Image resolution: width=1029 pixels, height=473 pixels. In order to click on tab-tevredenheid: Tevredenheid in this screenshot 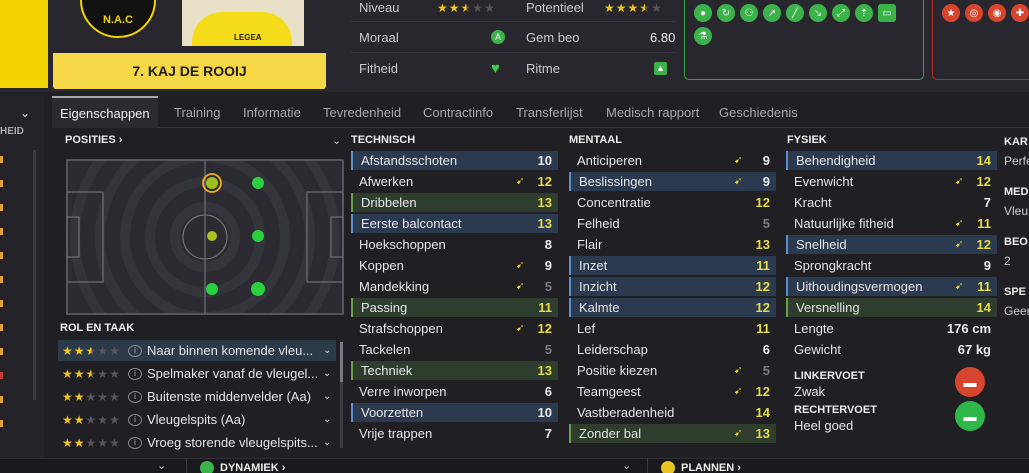, I will do `click(362, 112)`.